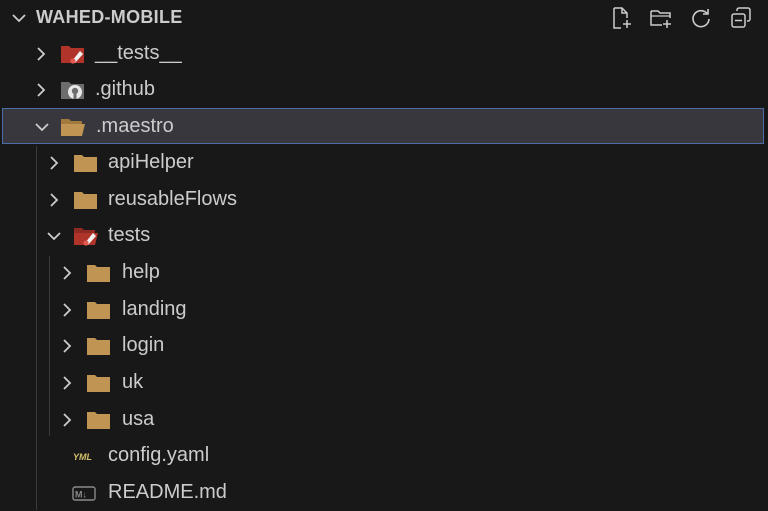 Image resolution: width=768 pixels, height=511 pixels. Describe the element at coordinates (681, 18) in the screenshot. I see `explorer-actions` at that location.